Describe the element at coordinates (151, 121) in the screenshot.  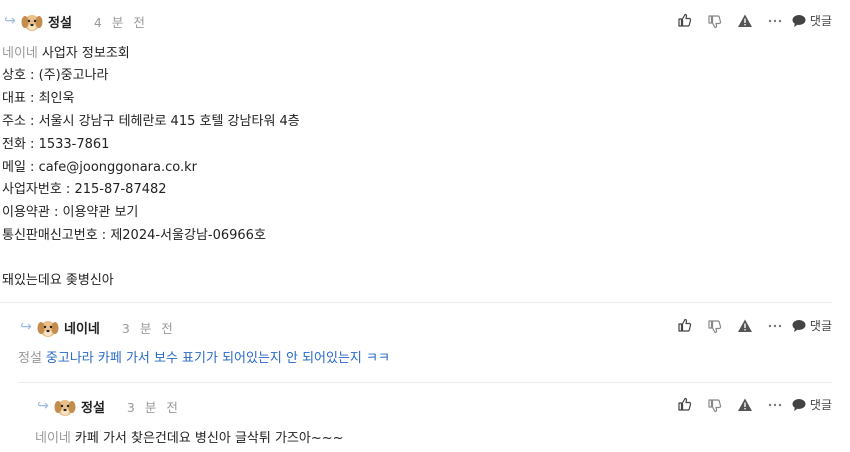
I see `comment-text-line: 주소 : 서울시 강남구 테헤란로 415 호텔 강남타워 4층` at that location.